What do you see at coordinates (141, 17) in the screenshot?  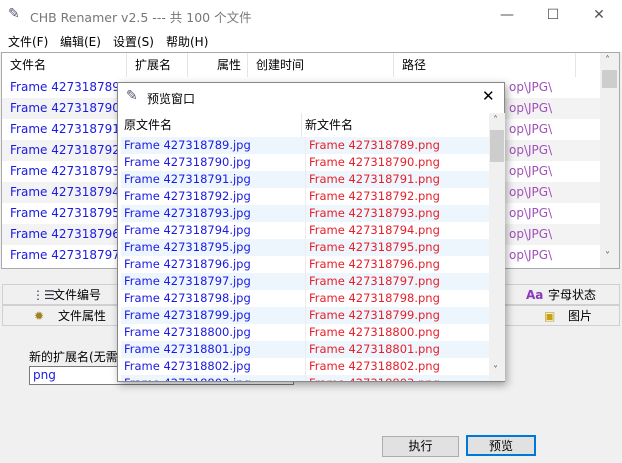 I see `window-title: CHB Renamer v2.5 --- 共 100 个文件` at bounding box center [141, 17].